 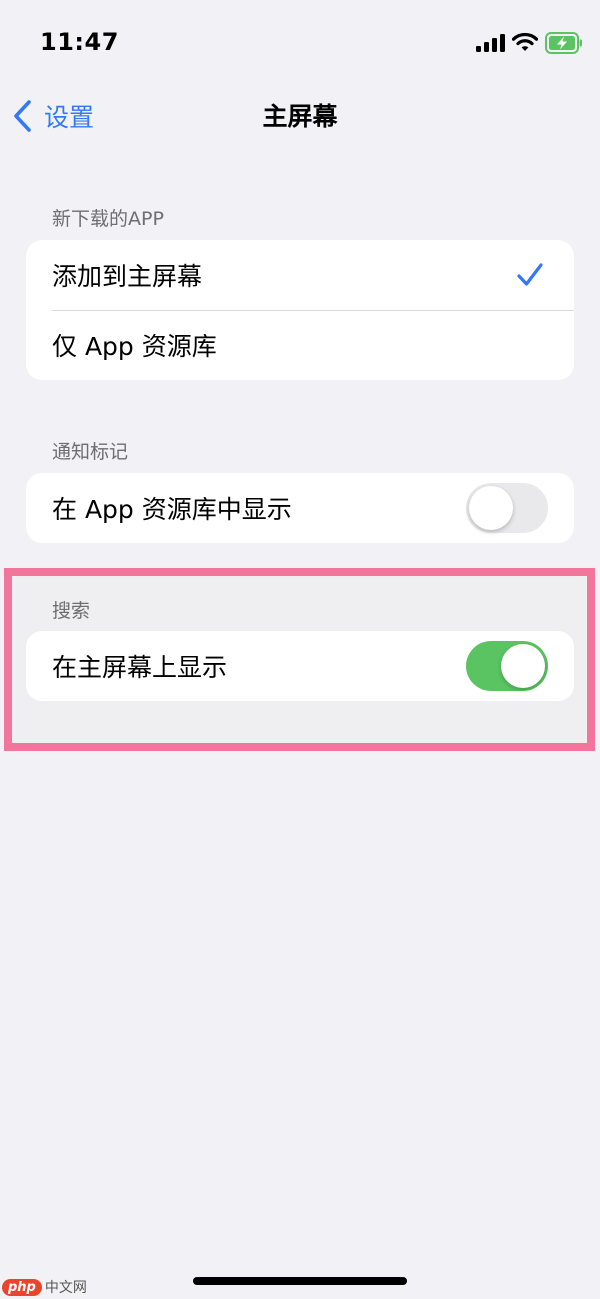 I want to click on row-show-in-app-library: 在 App 资源库中显示, so click(x=300, y=508).